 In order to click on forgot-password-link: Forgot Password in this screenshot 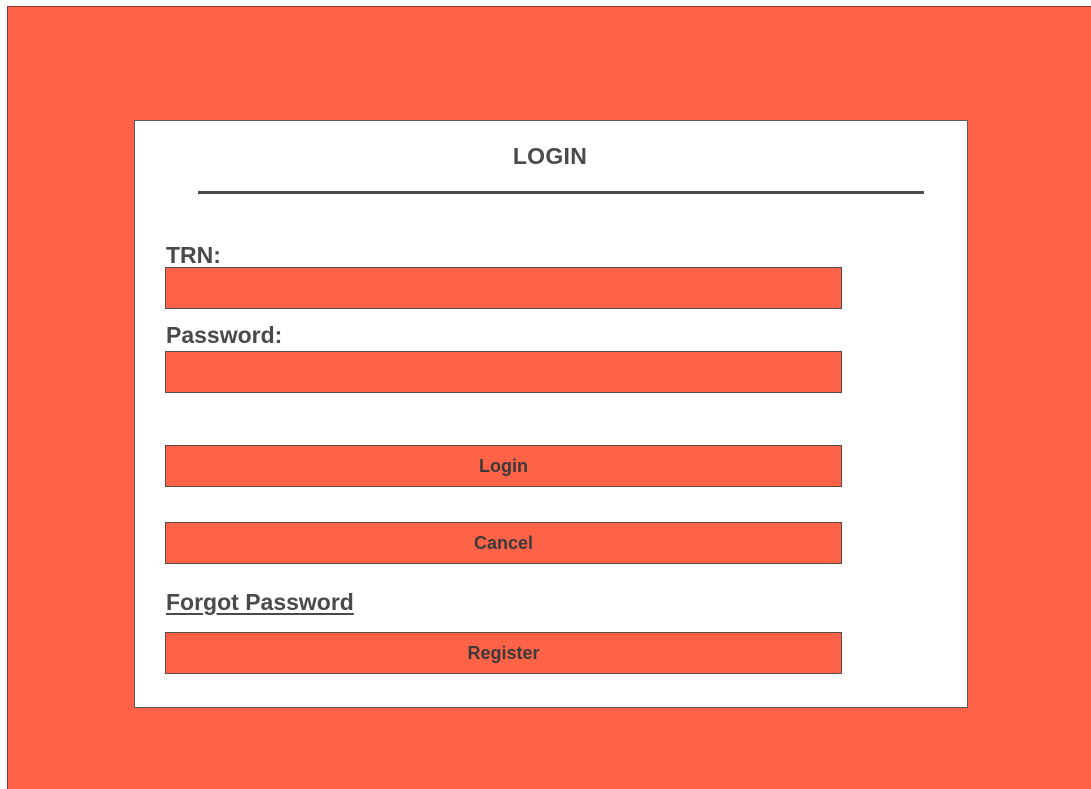, I will do `click(260, 602)`.